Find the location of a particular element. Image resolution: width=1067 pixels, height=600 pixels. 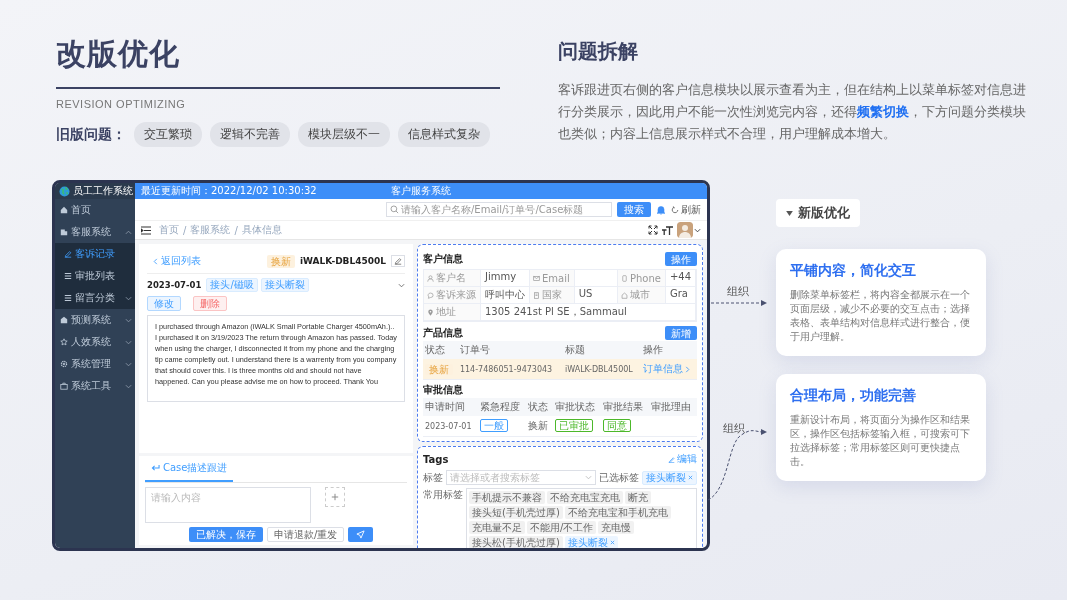

tag-chip: 充电量不足 is located at coordinates (497, 527).